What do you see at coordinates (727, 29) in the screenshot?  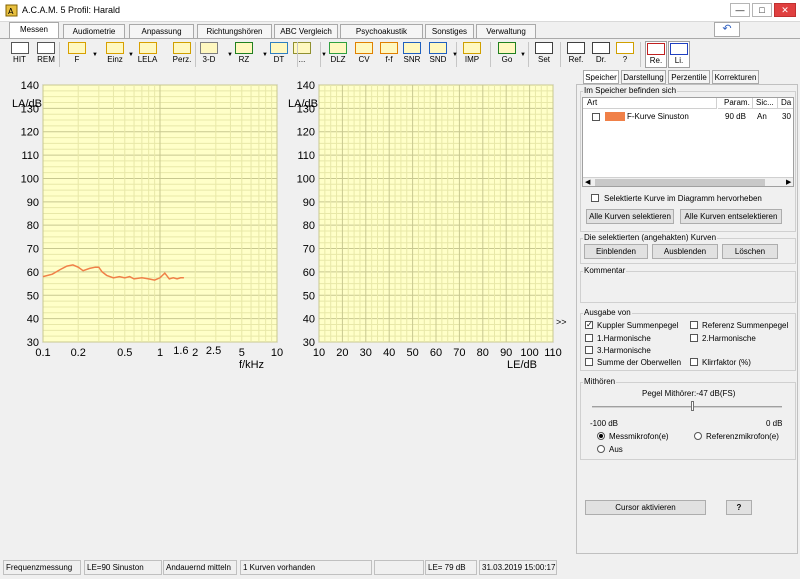 I see `undo-button: ↶` at bounding box center [727, 29].